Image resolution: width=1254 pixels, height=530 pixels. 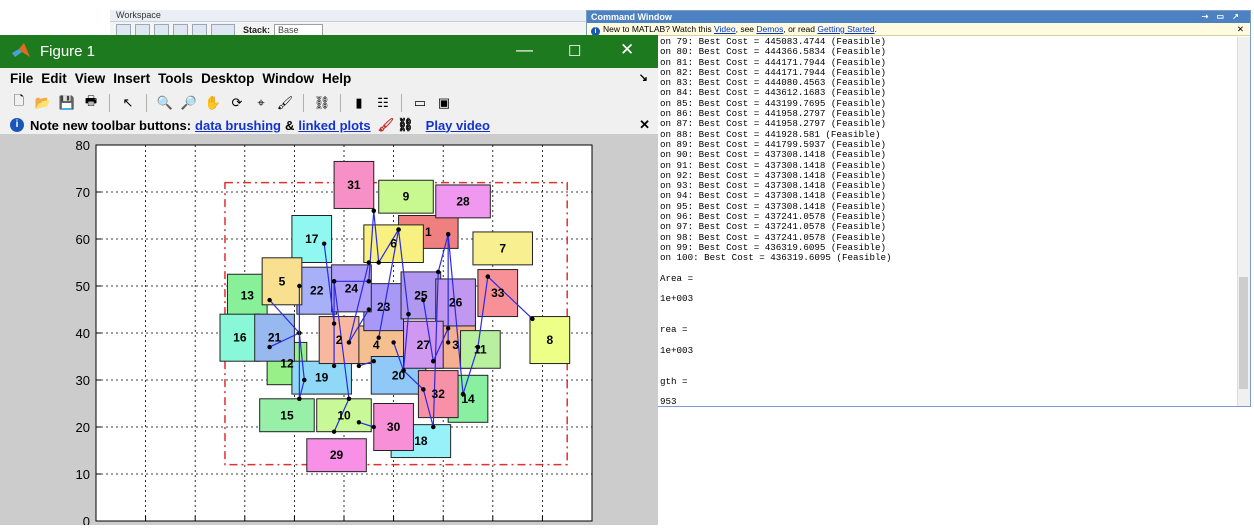 What do you see at coordinates (1243, 333) in the screenshot?
I see `scrollbar-thumb` at bounding box center [1243, 333].